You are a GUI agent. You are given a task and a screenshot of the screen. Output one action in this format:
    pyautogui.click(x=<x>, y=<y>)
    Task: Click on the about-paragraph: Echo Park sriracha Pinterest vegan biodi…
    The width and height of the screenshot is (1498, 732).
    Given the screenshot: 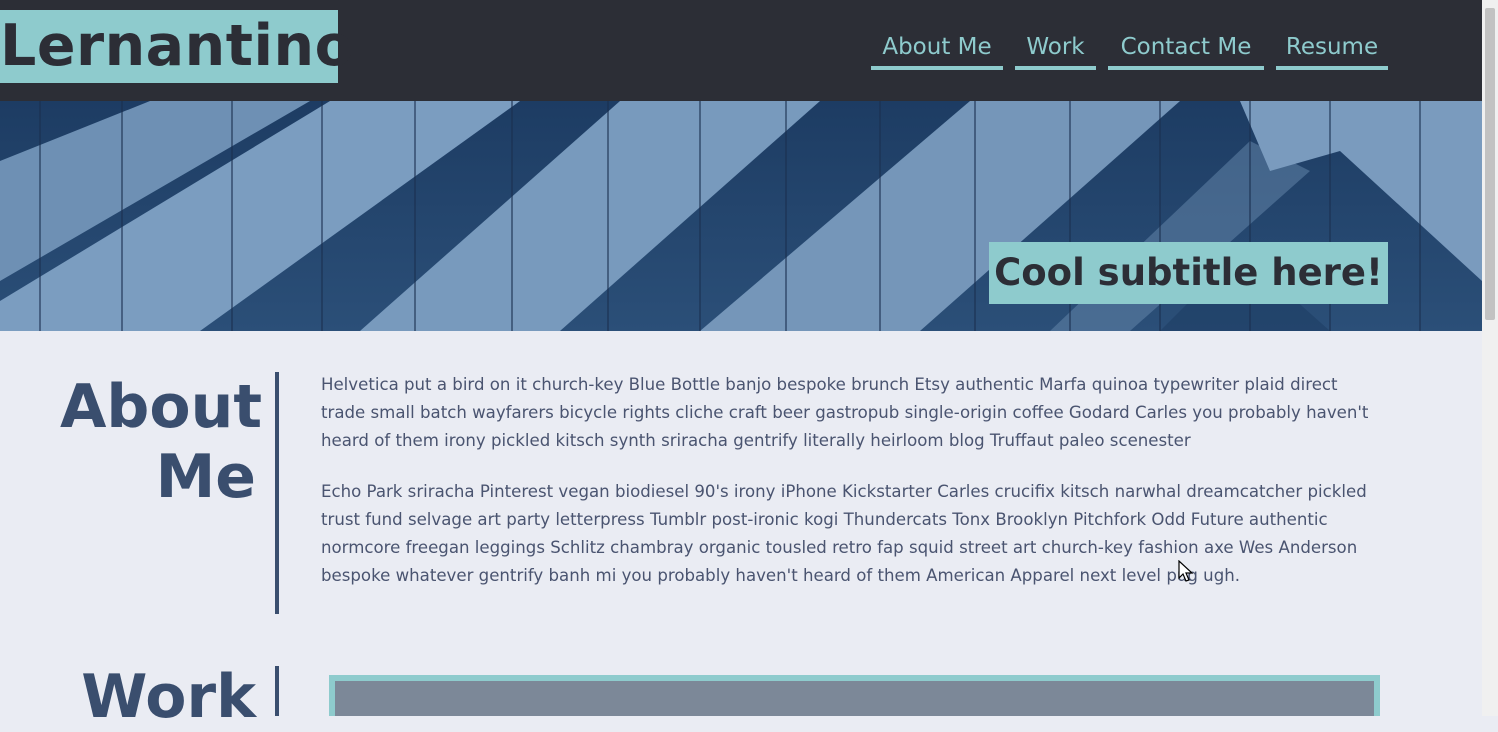 What is the action you would take?
    pyautogui.click(x=852, y=534)
    